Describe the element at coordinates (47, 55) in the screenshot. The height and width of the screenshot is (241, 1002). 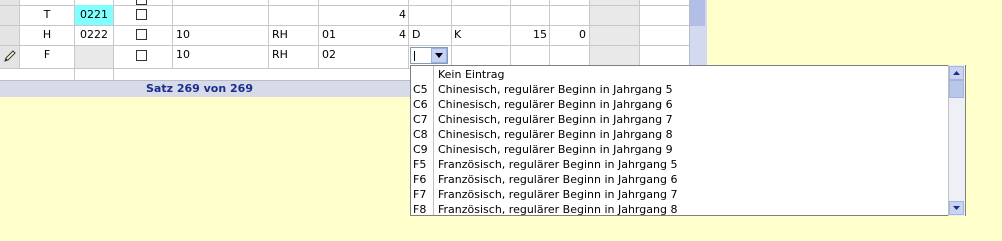
I see `typ-cell: F` at that location.